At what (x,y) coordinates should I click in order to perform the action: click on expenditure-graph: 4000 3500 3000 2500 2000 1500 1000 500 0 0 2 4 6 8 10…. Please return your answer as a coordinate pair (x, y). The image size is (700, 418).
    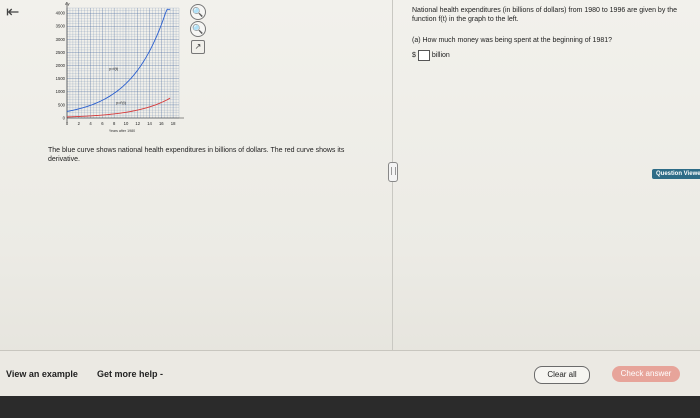
    Looking at the image, I should click on (120, 67).